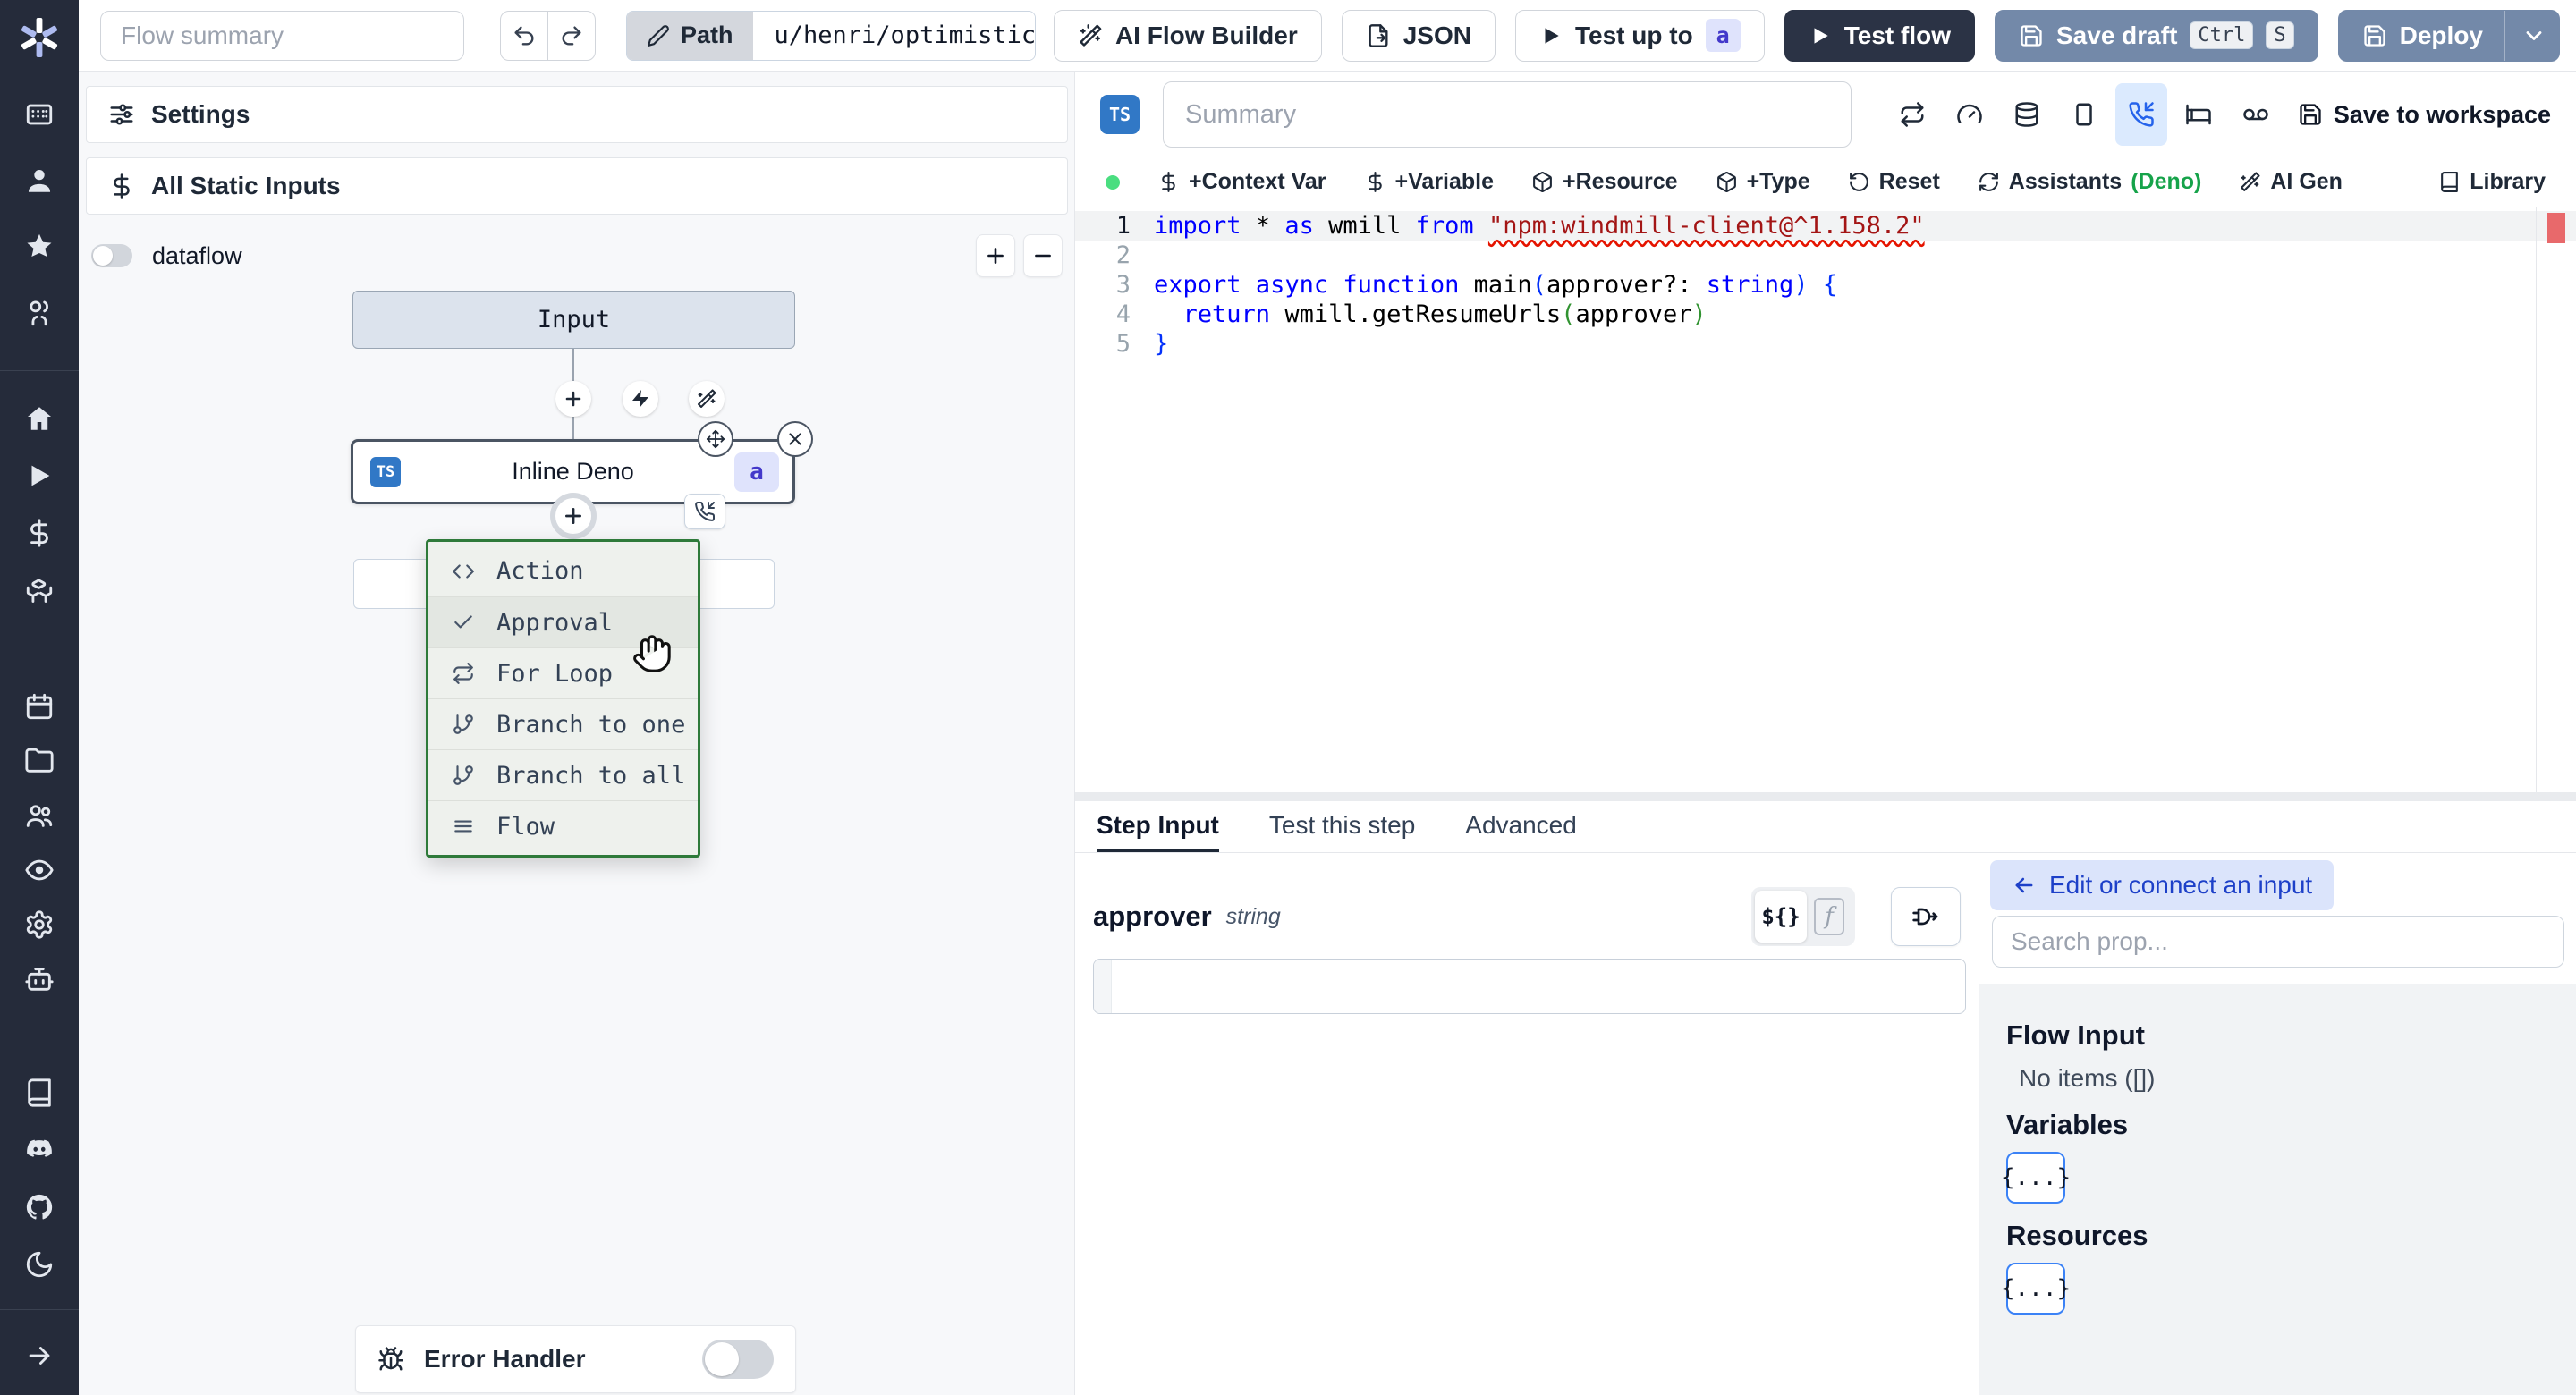 The height and width of the screenshot is (1395, 2576). Describe the element at coordinates (577, 186) in the screenshot. I see `all-static-inputs-button: All Static Inputs` at that location.